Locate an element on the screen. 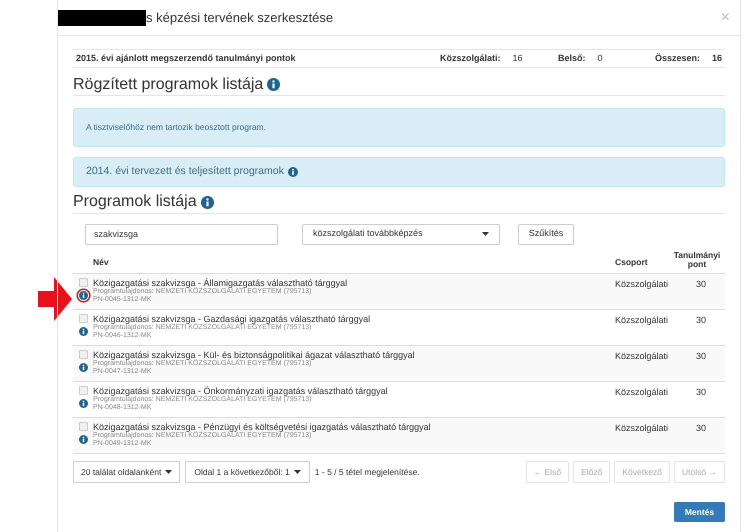 This screenshot has height=532, width=752. section-heading: Programok listája is located at coordinates (135, 202).